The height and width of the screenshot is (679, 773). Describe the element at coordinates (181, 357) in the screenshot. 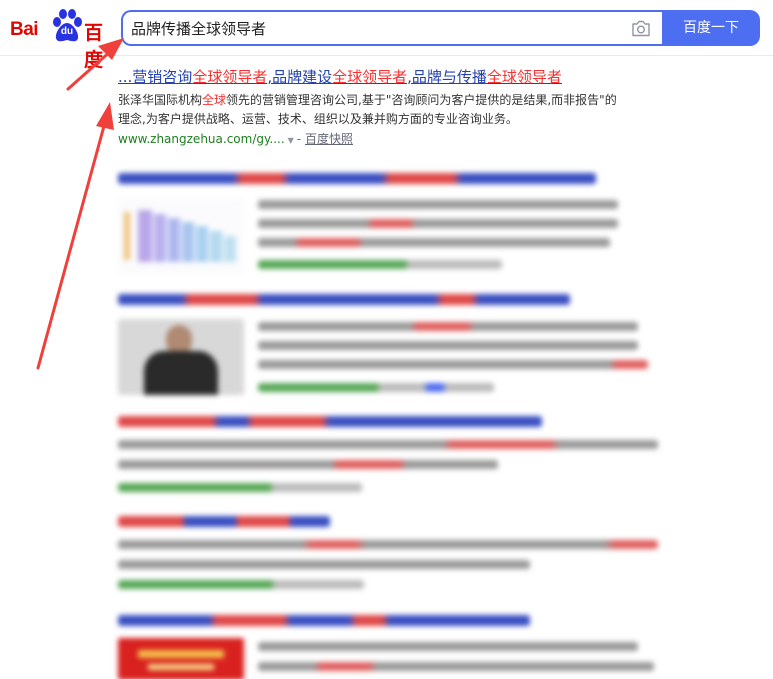

I see `result-person-thumbnail` at that location.